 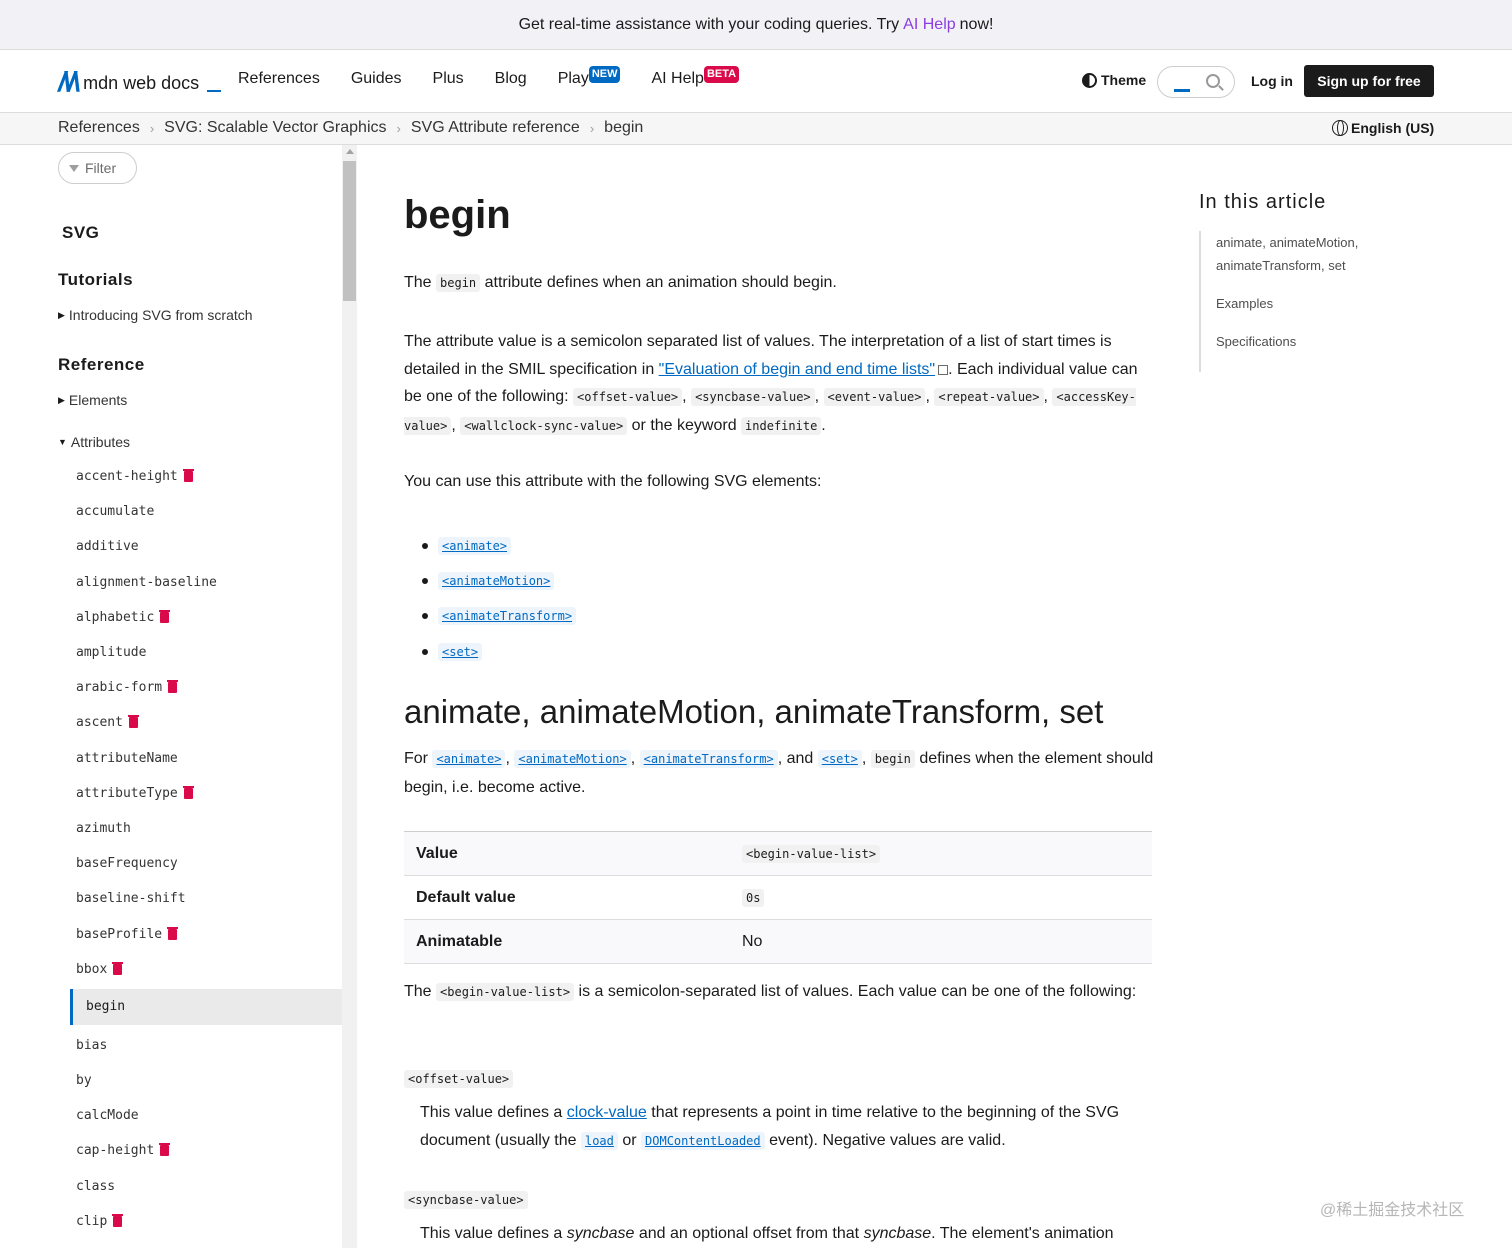 What do you see at coordinates (279, 79) in the screenshot?
I see `nav-references: References` at bounding box center [279, 79].